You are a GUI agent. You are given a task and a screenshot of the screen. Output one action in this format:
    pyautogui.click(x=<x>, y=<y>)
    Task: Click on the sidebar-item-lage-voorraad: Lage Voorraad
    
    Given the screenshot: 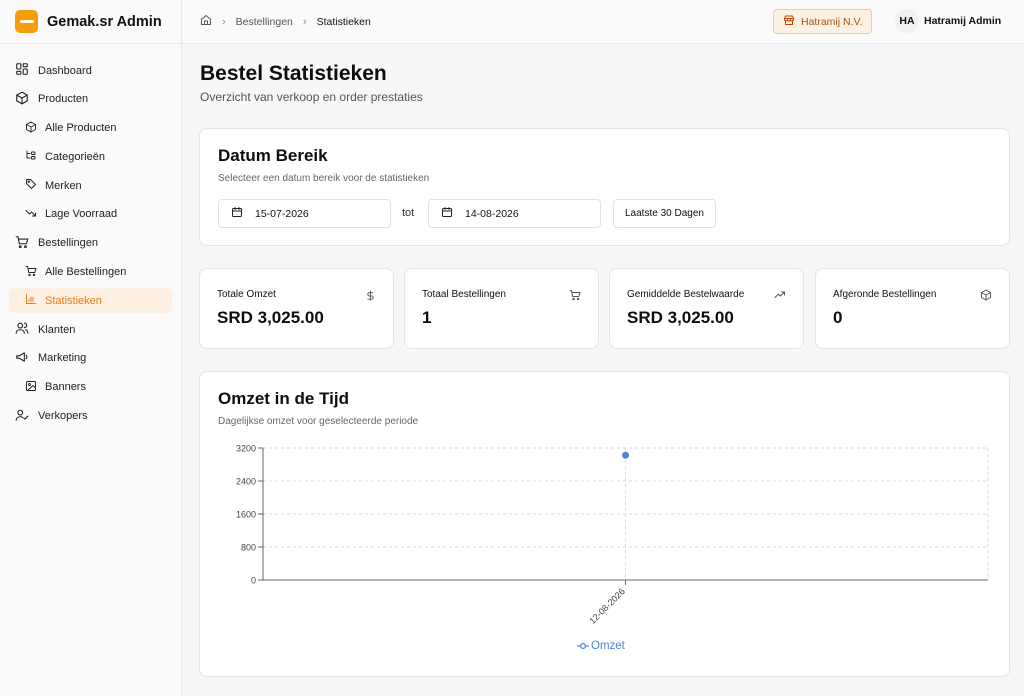 What is the action you would take?
    pyautogui.click(x=90, y=214)
    